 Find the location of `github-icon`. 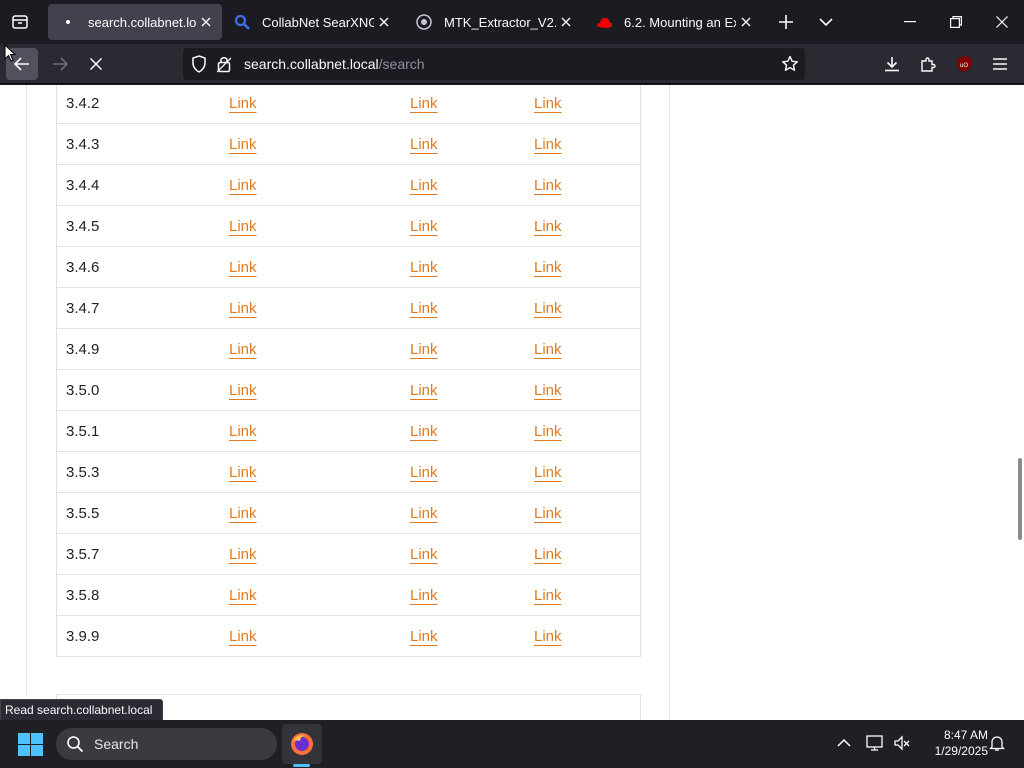

github-icon is located at coordinates (424, 22).